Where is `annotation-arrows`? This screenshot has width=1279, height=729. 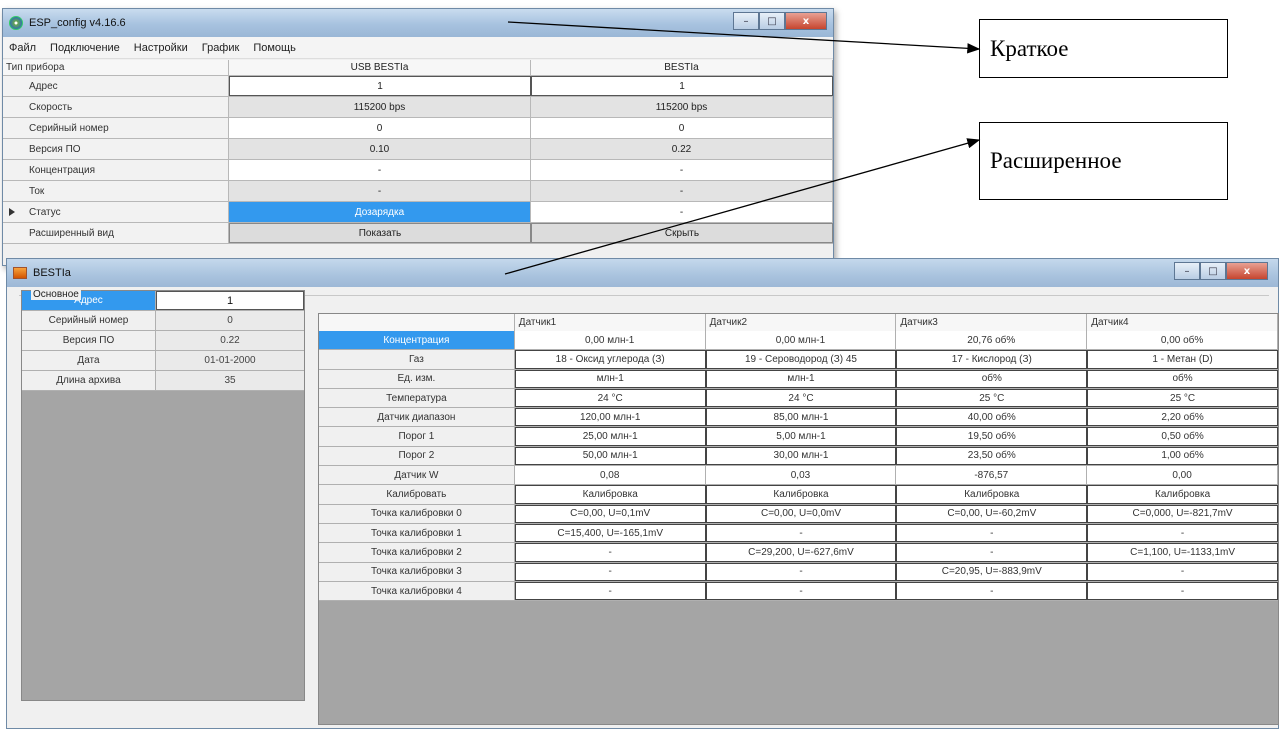 annotation-arrows is located at coordinates (742, 148).